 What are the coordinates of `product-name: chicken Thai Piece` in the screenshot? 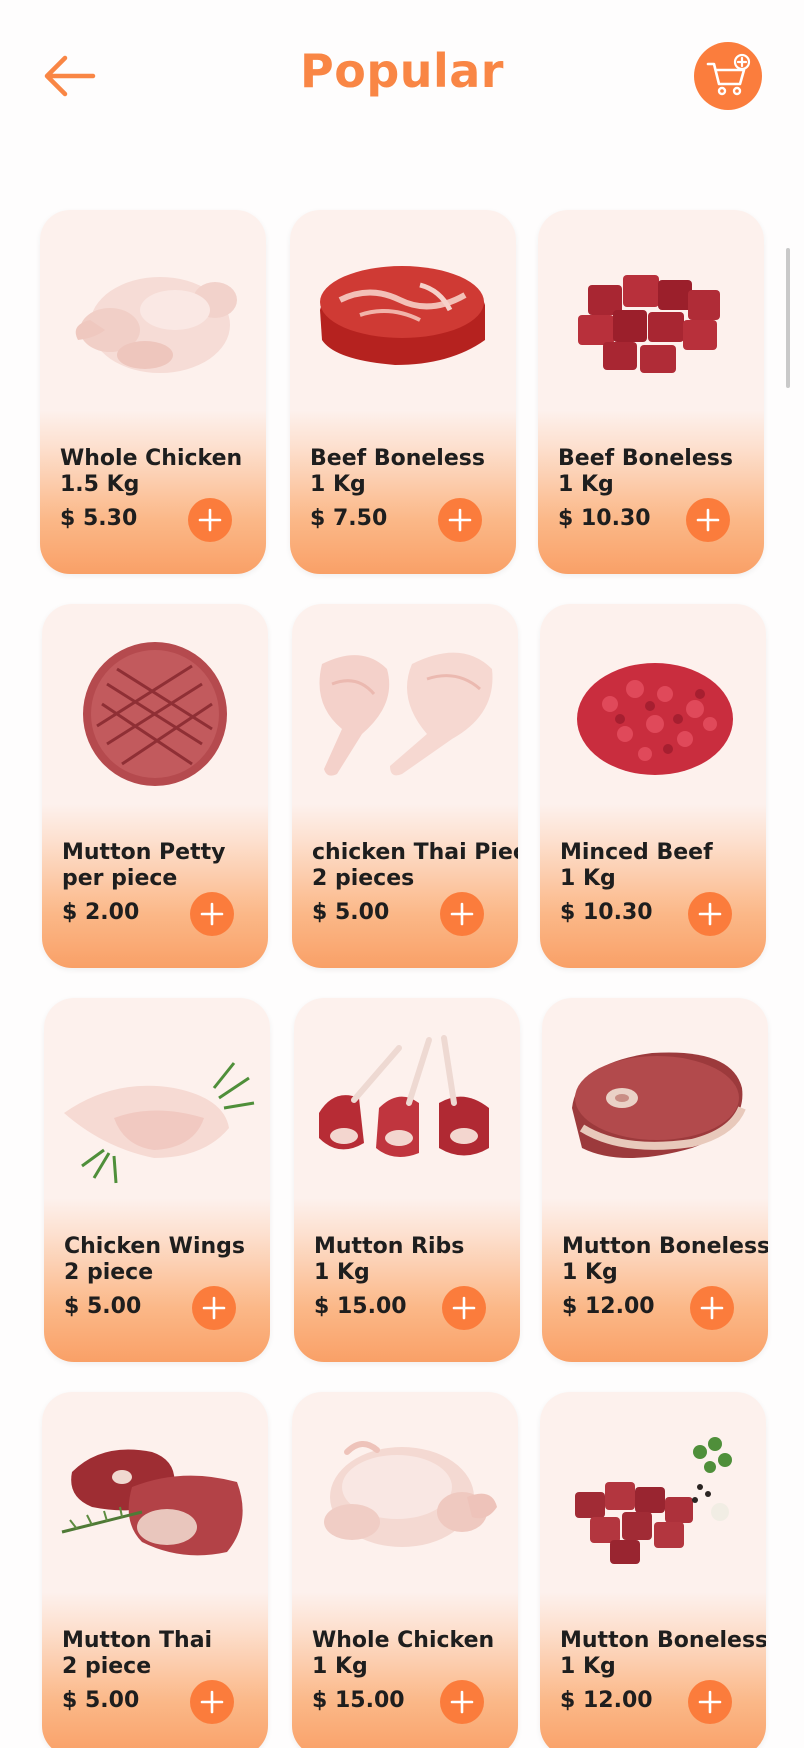 It's located at (415, 852).